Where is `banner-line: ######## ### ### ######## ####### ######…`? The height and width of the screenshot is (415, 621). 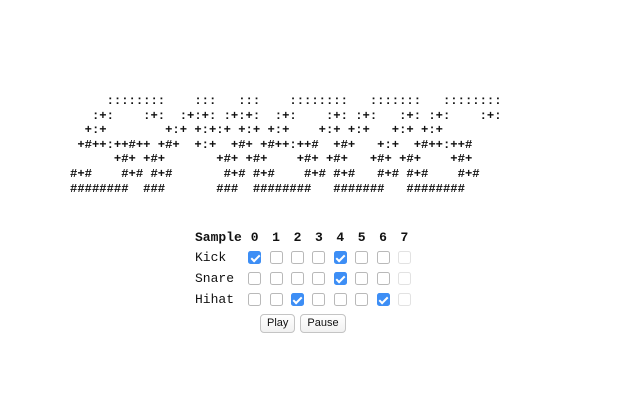
banner-line: ######## ### ### ######## ####### ######… is located at coordinates (267, 188).